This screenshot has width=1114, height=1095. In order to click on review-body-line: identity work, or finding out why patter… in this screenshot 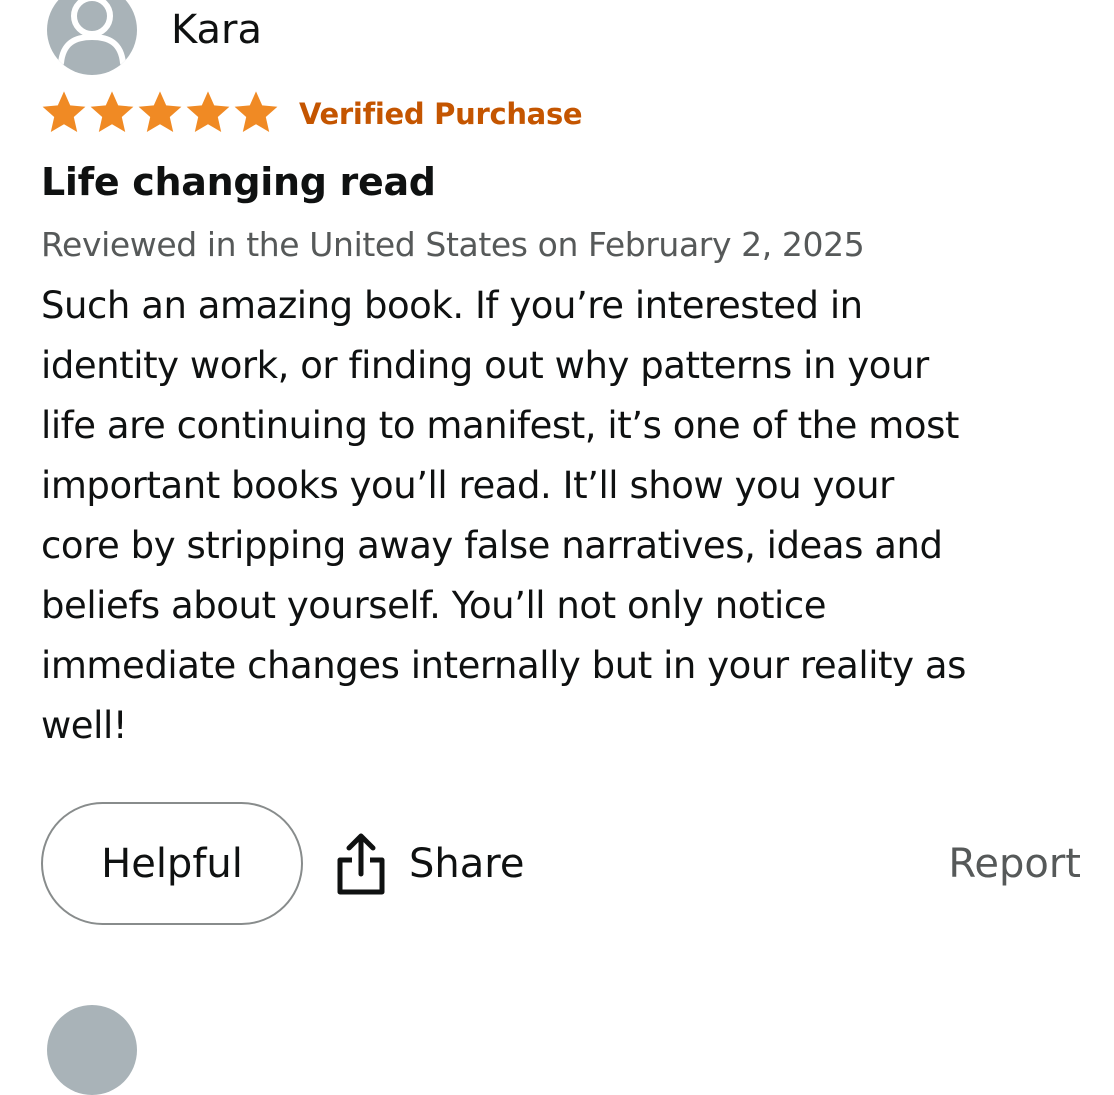, I will do `click(485, 365)`.